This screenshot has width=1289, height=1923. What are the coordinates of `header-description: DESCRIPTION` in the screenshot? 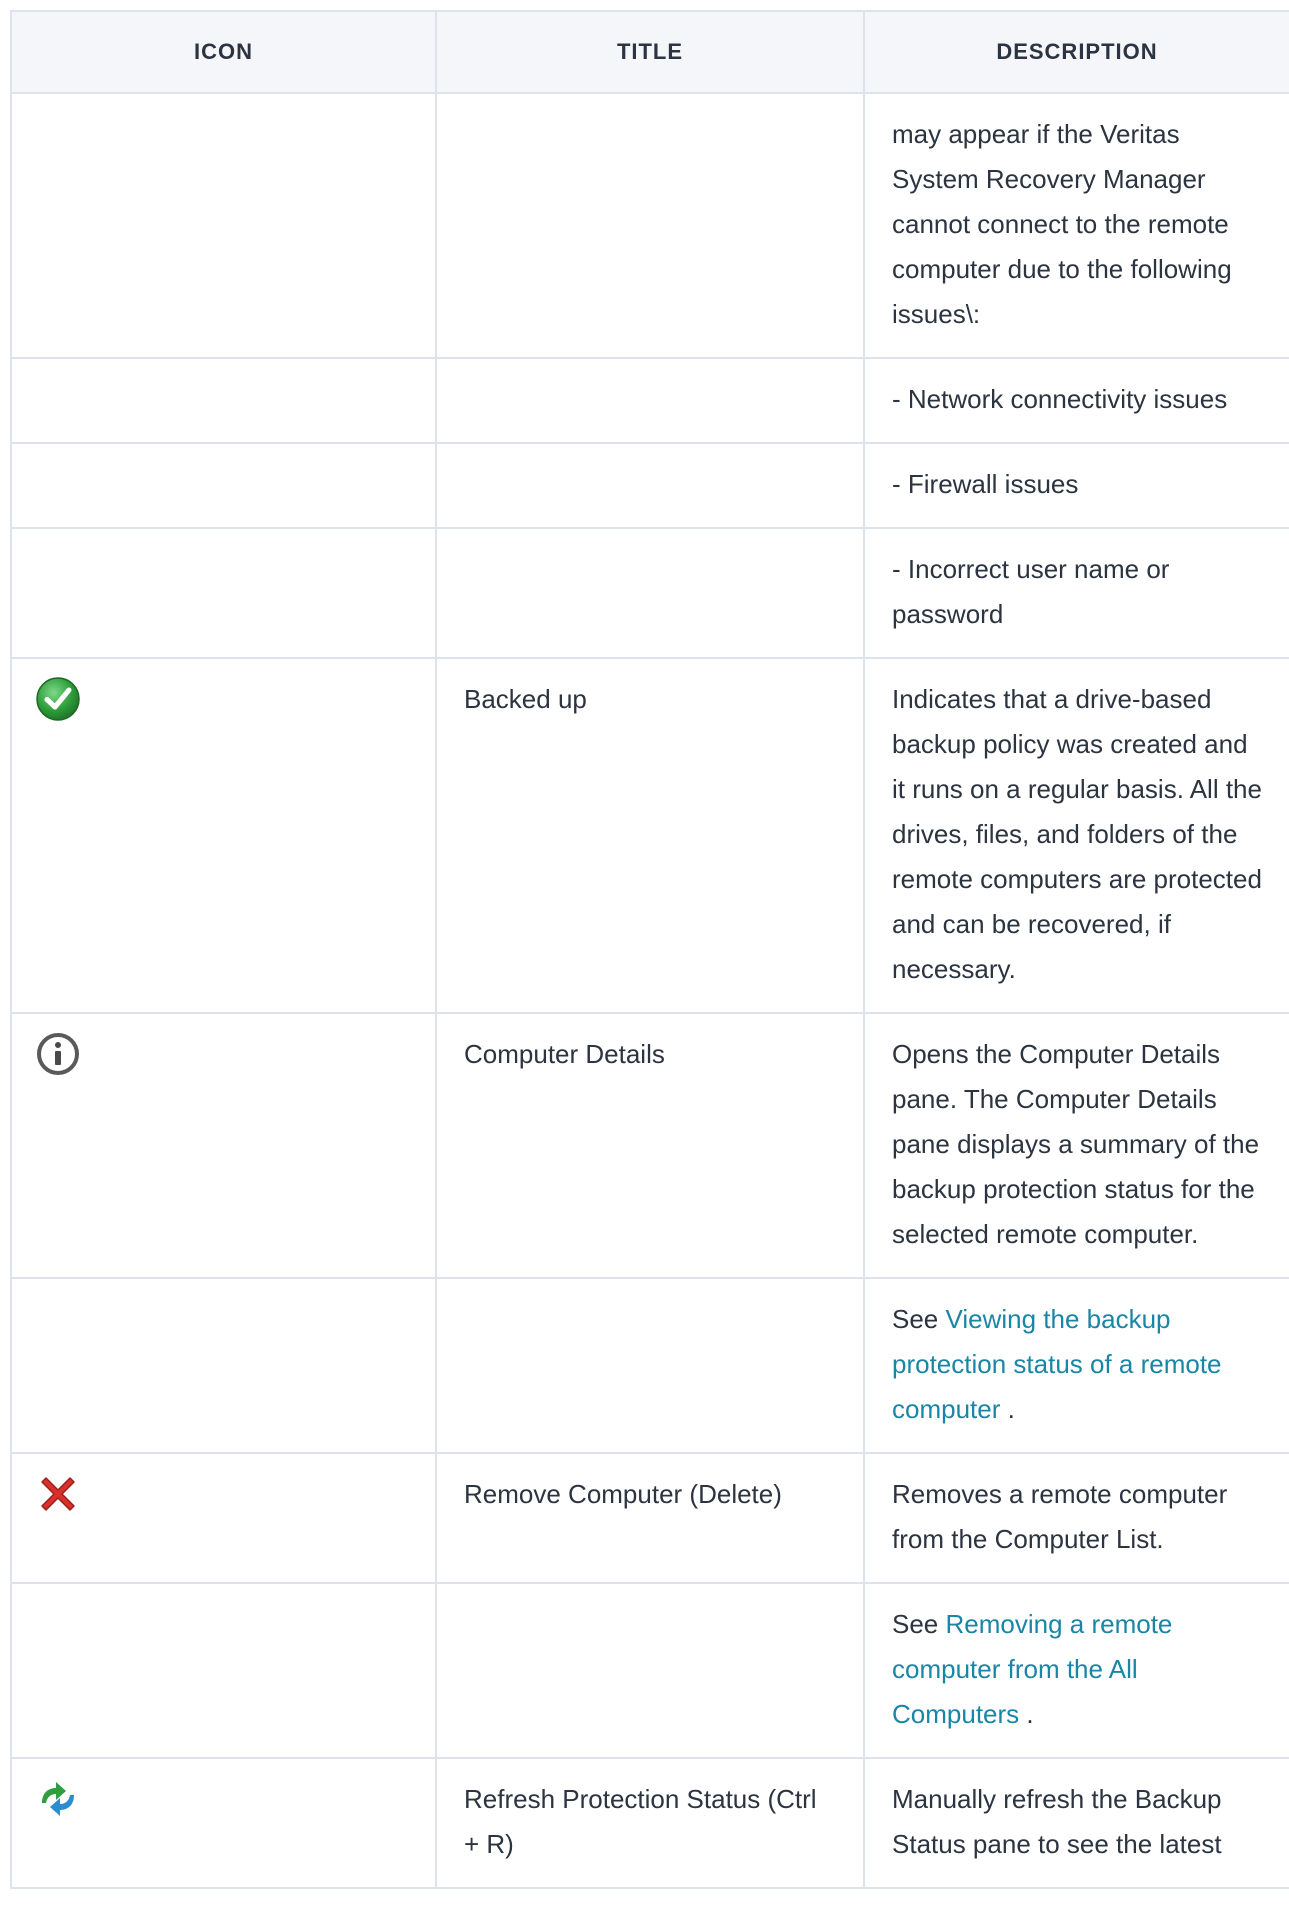 It's located at (1076, 52).